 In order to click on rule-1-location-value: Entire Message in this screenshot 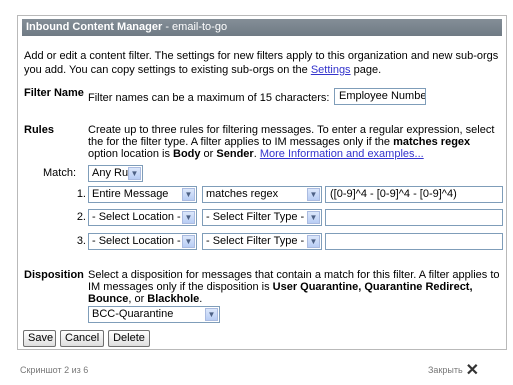, I will do `click(130, 194)`.